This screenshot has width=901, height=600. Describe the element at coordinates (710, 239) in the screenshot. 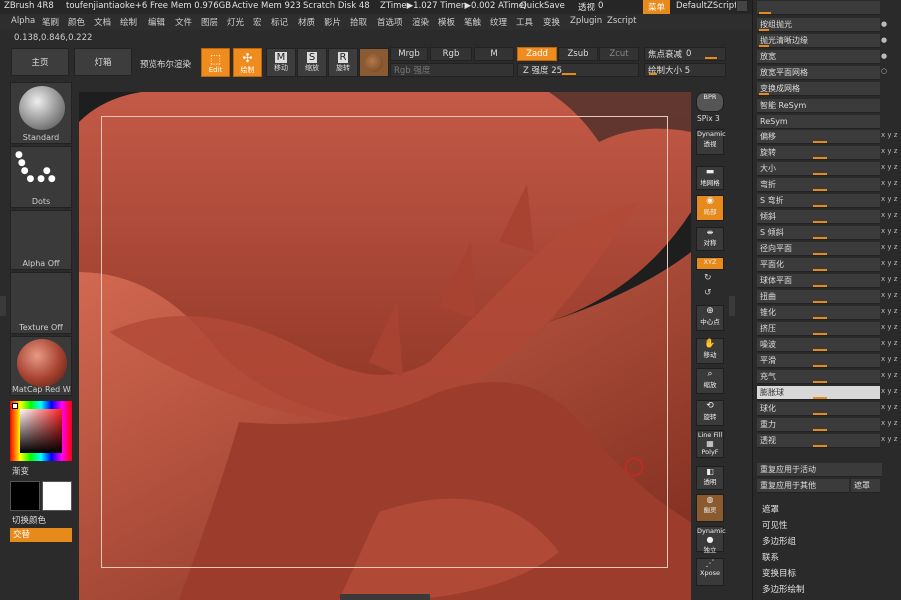

I see `symmetry-button: ⇼ 对称` at that location.